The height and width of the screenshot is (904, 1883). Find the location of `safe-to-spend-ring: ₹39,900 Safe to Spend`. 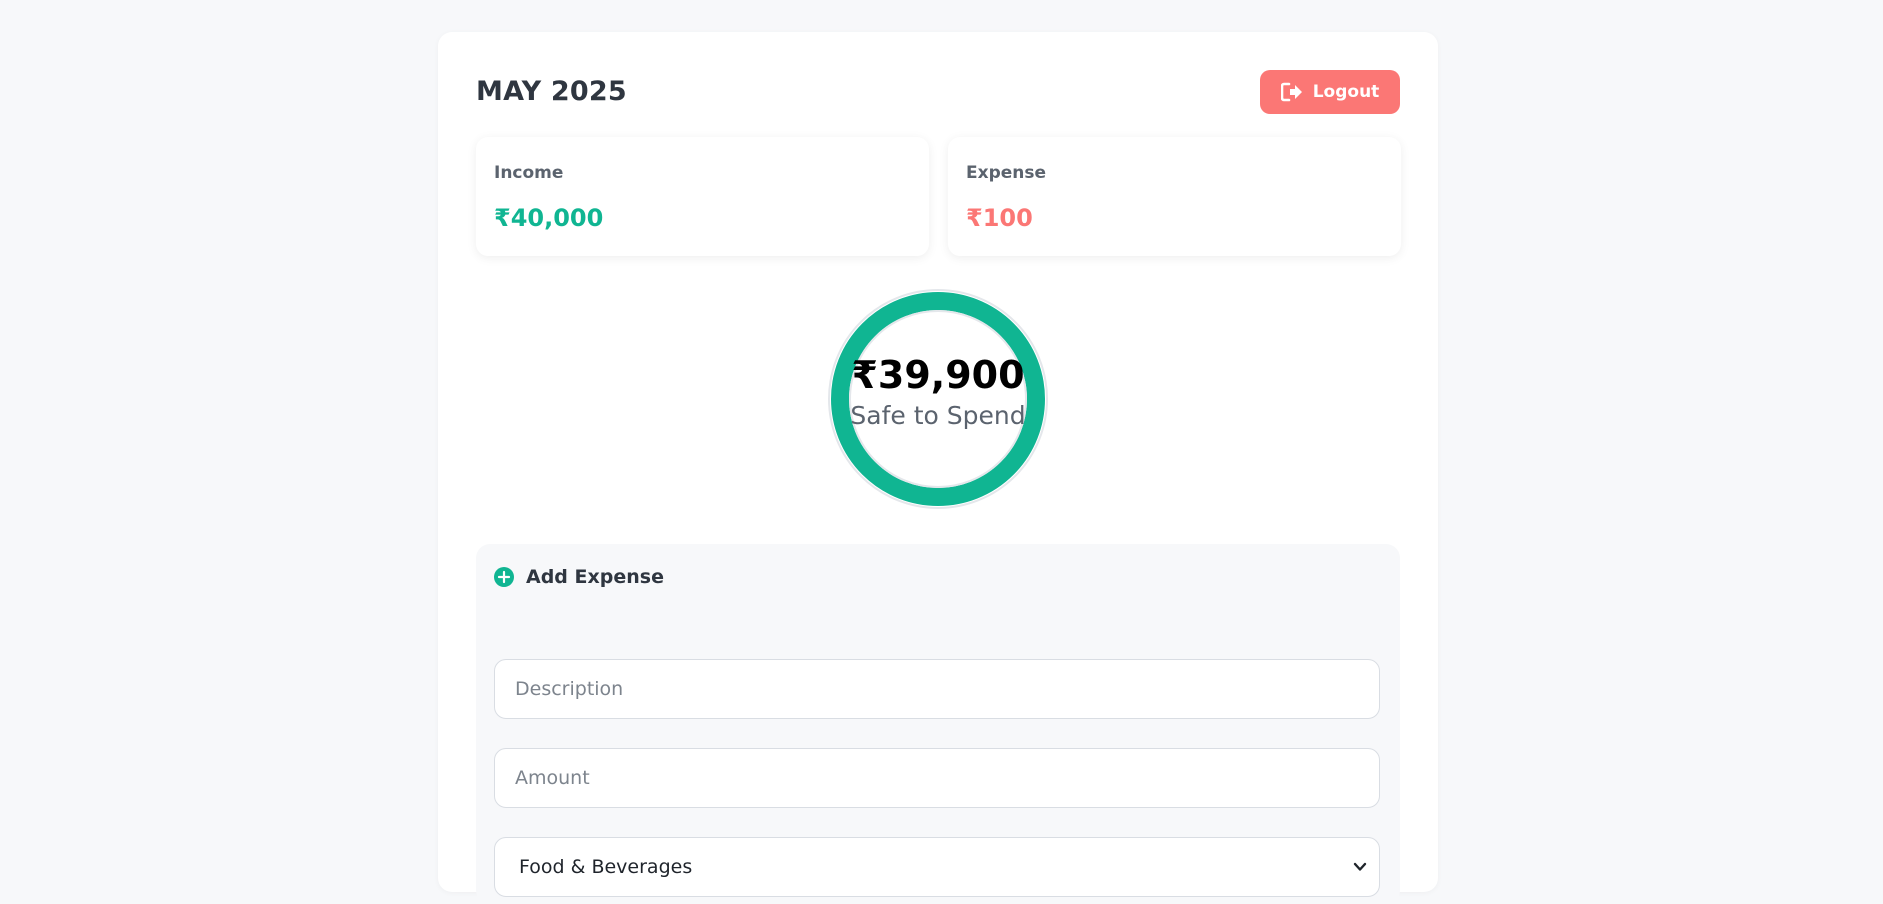

safe-to-spend-ring: ₹39,900 Safe to Spend is located at coordinates (938, 399).